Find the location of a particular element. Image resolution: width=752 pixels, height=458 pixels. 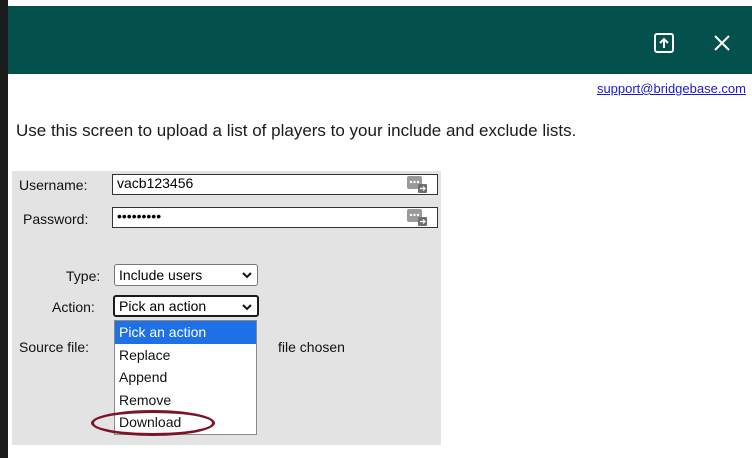

type-select: Include users is located at coordinates (186, 275).